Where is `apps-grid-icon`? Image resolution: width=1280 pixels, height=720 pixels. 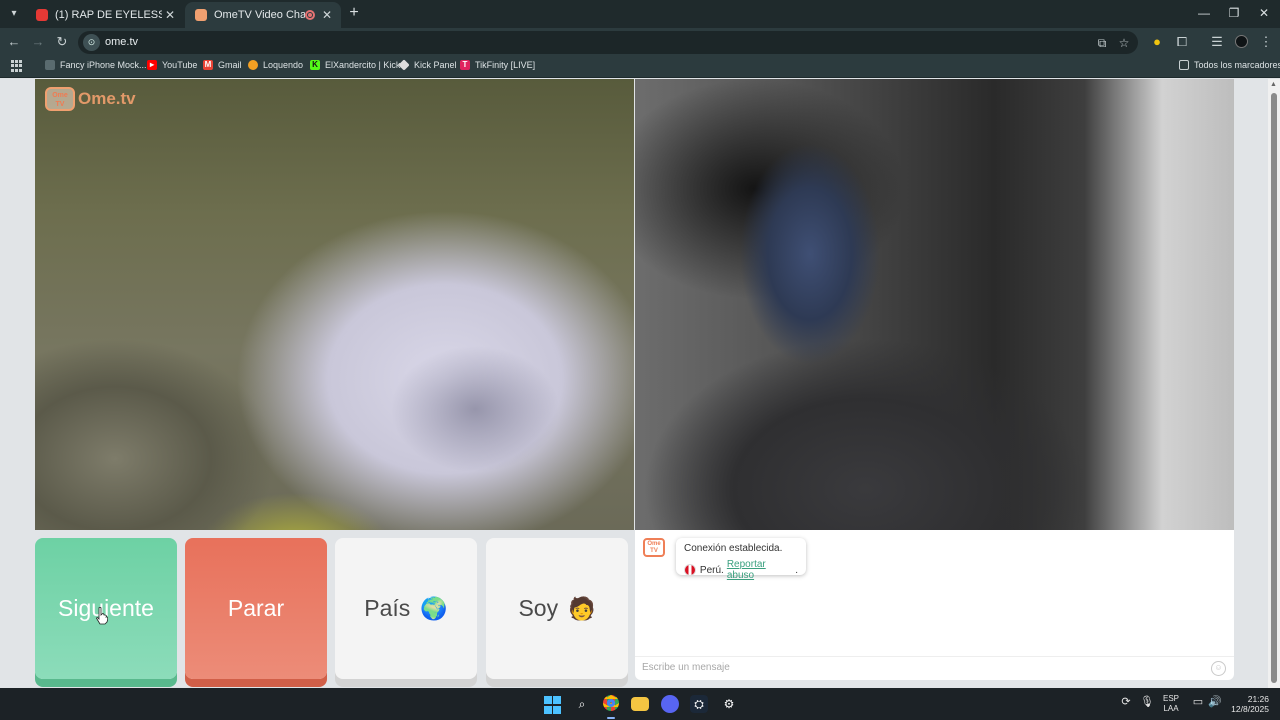
apps-grid-icon is located at coordinates (17, 66).